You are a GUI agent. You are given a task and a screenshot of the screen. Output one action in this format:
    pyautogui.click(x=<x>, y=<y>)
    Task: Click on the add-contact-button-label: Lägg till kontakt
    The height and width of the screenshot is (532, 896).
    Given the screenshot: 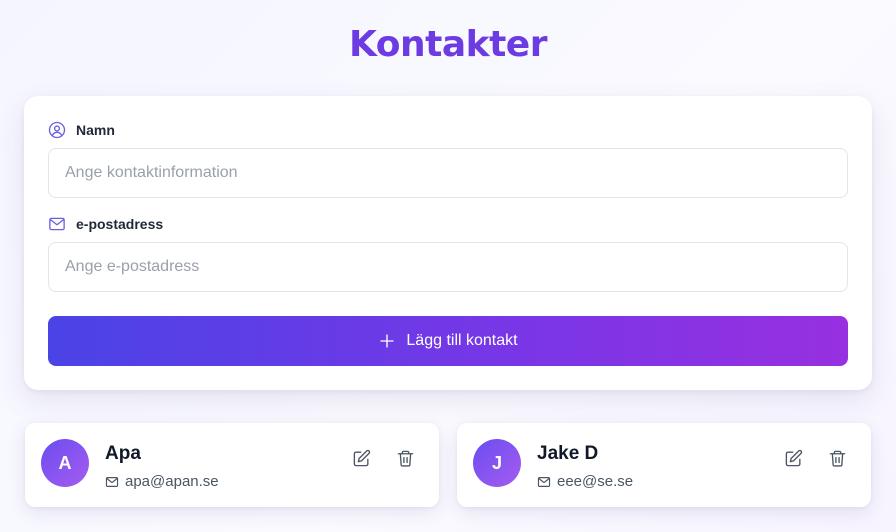 What is the action you would take?
    pyautogui.click(x=462, y=340)
    